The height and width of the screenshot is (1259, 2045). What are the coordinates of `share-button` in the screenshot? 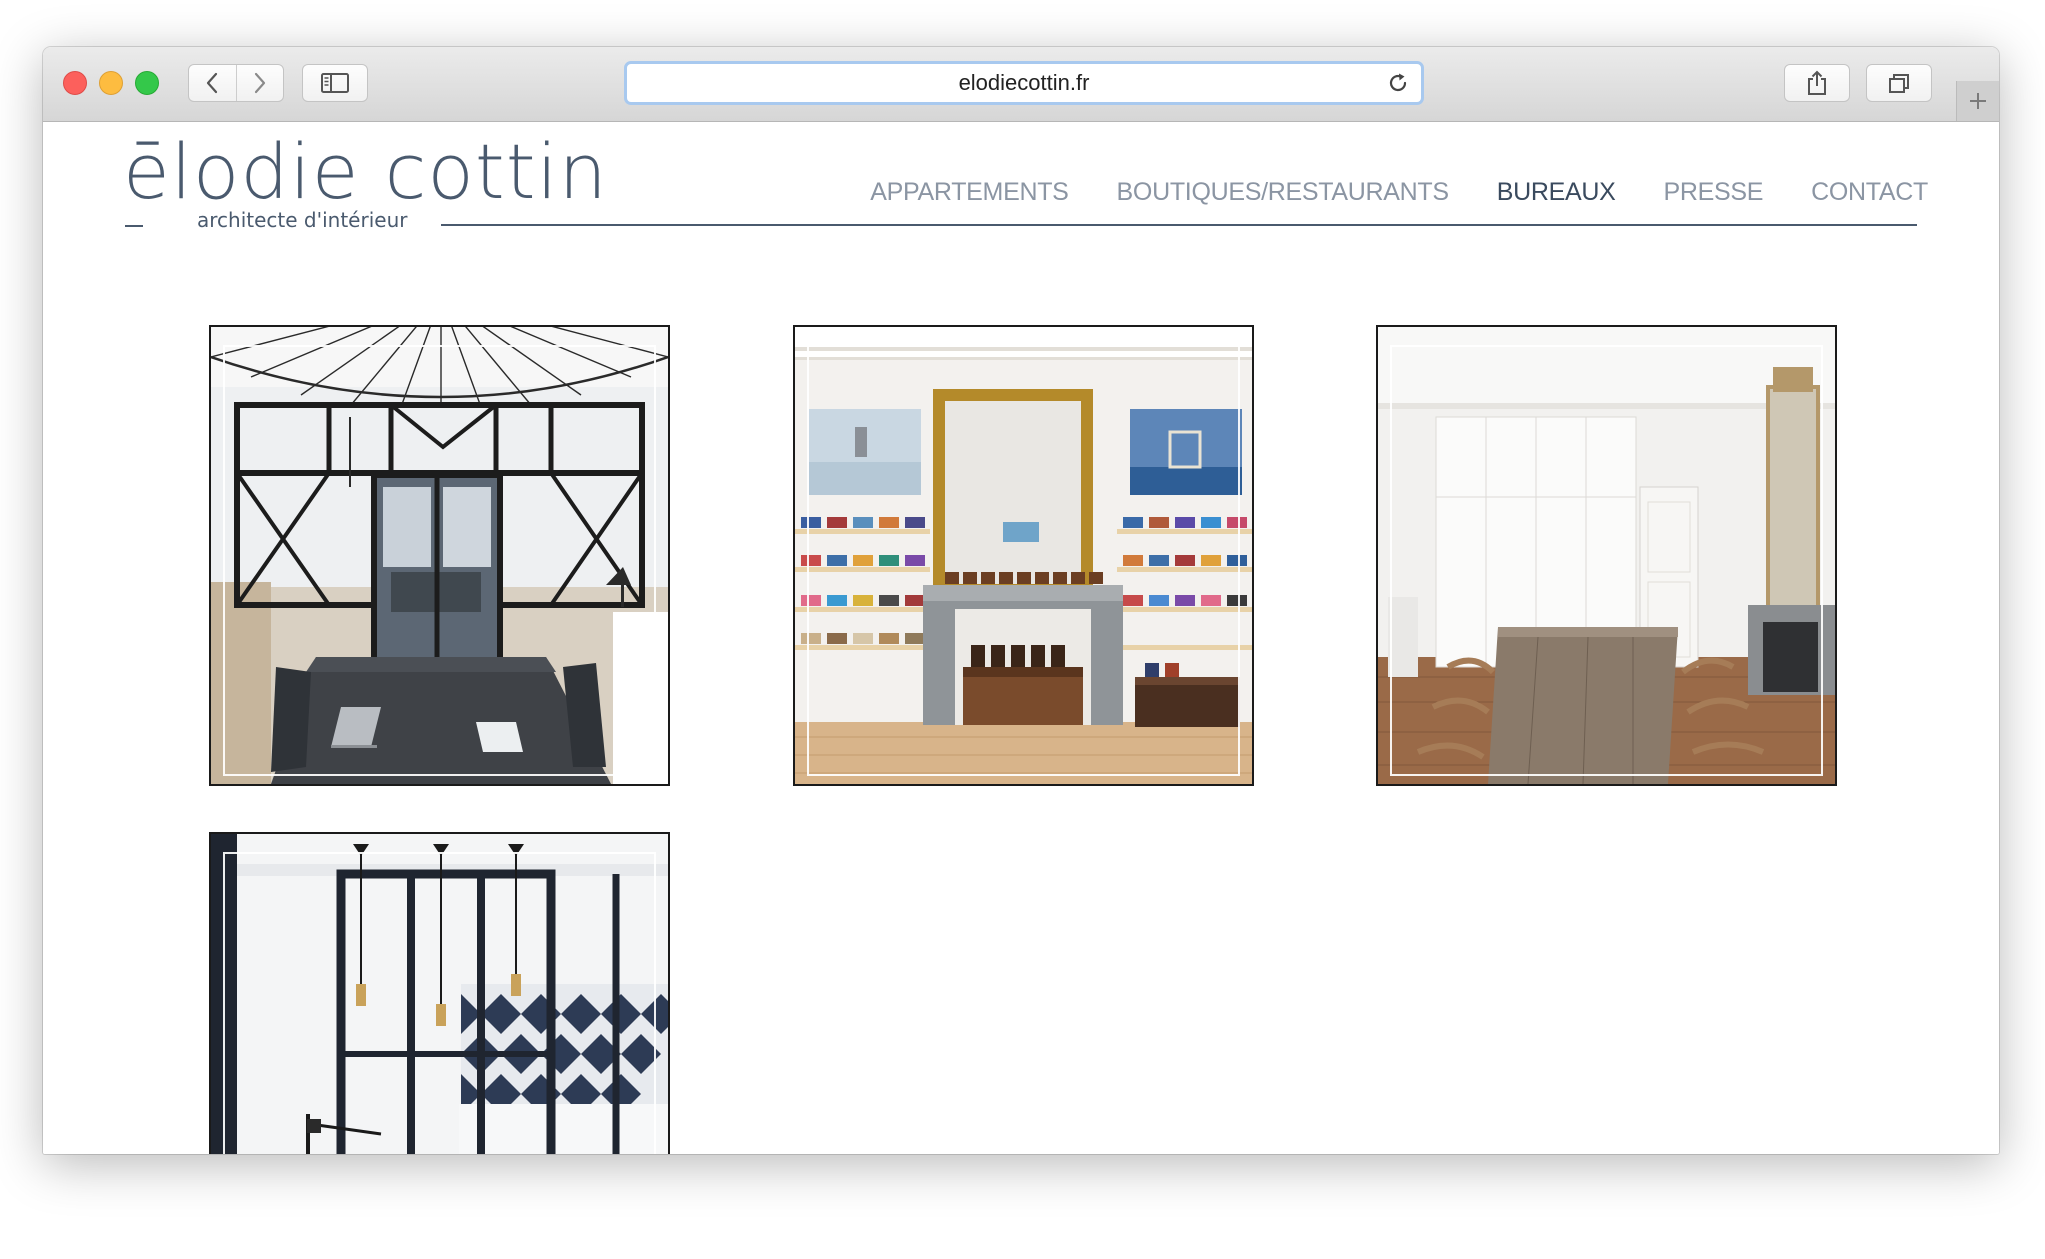 It's located at (1817, 83).